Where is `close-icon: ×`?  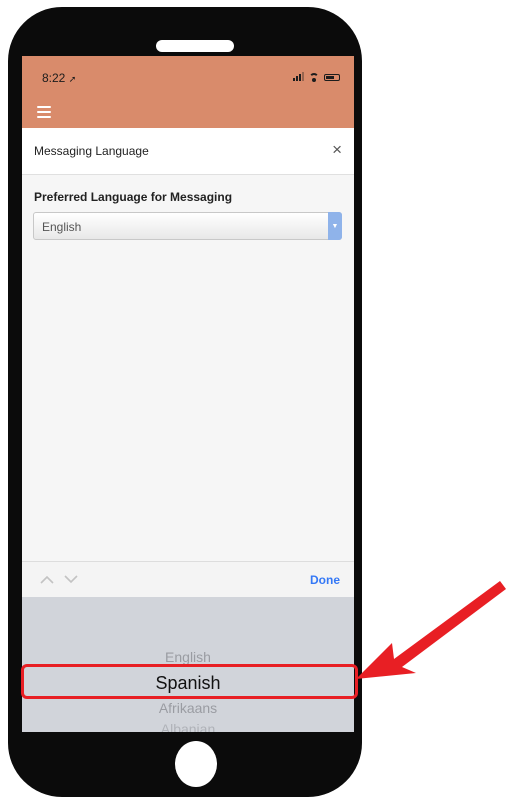
close-icon: × is located at coordinates (337, 150).